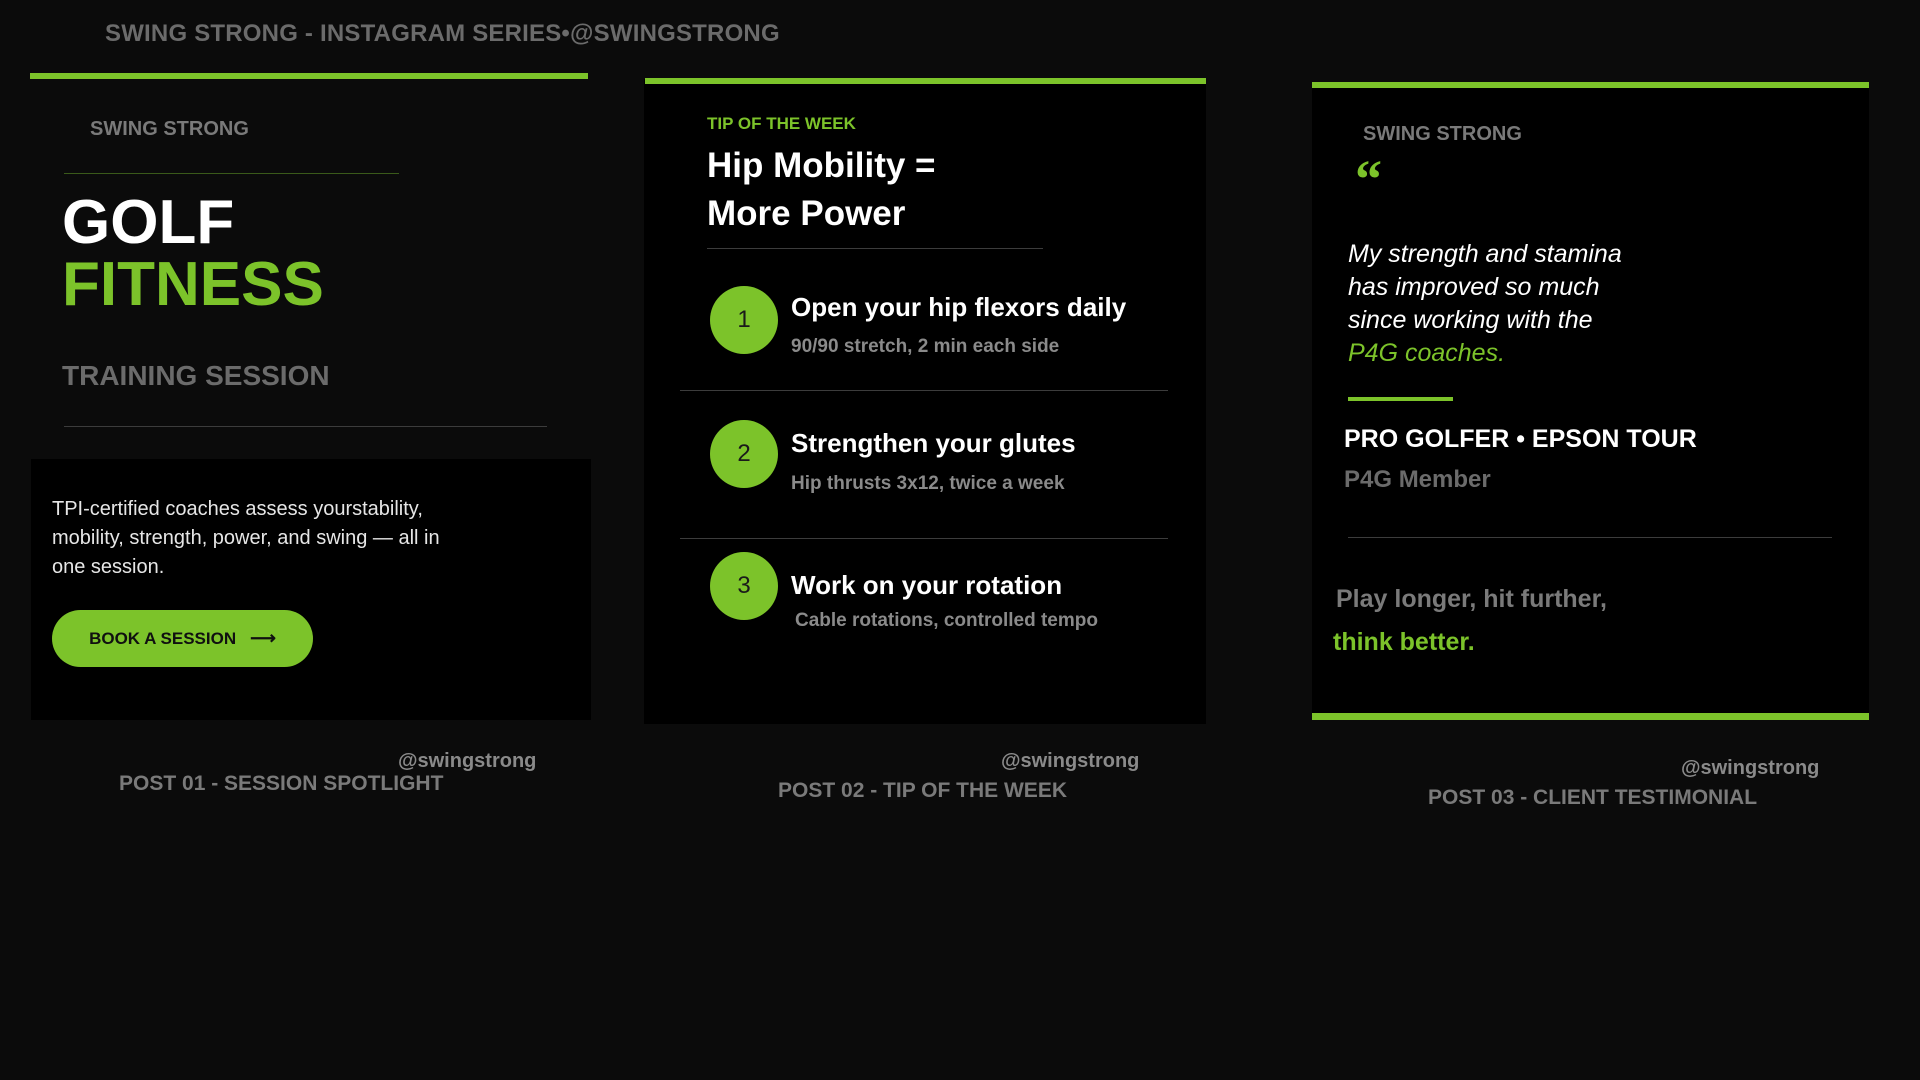 The width and height of the screenshot is (1920, 1080). I want to click on post3-label: POST 03 - CLIENT TESTIMONIAL, so click(1593, 797).